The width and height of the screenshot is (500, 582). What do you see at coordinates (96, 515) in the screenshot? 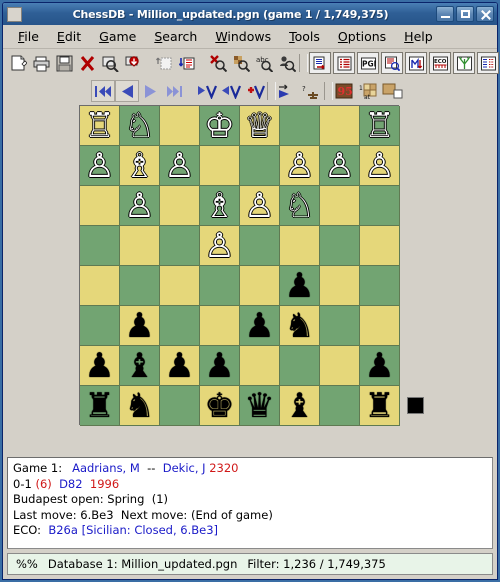
I see `last-move-value: 6.Be3` at bounding box center [96, 515].